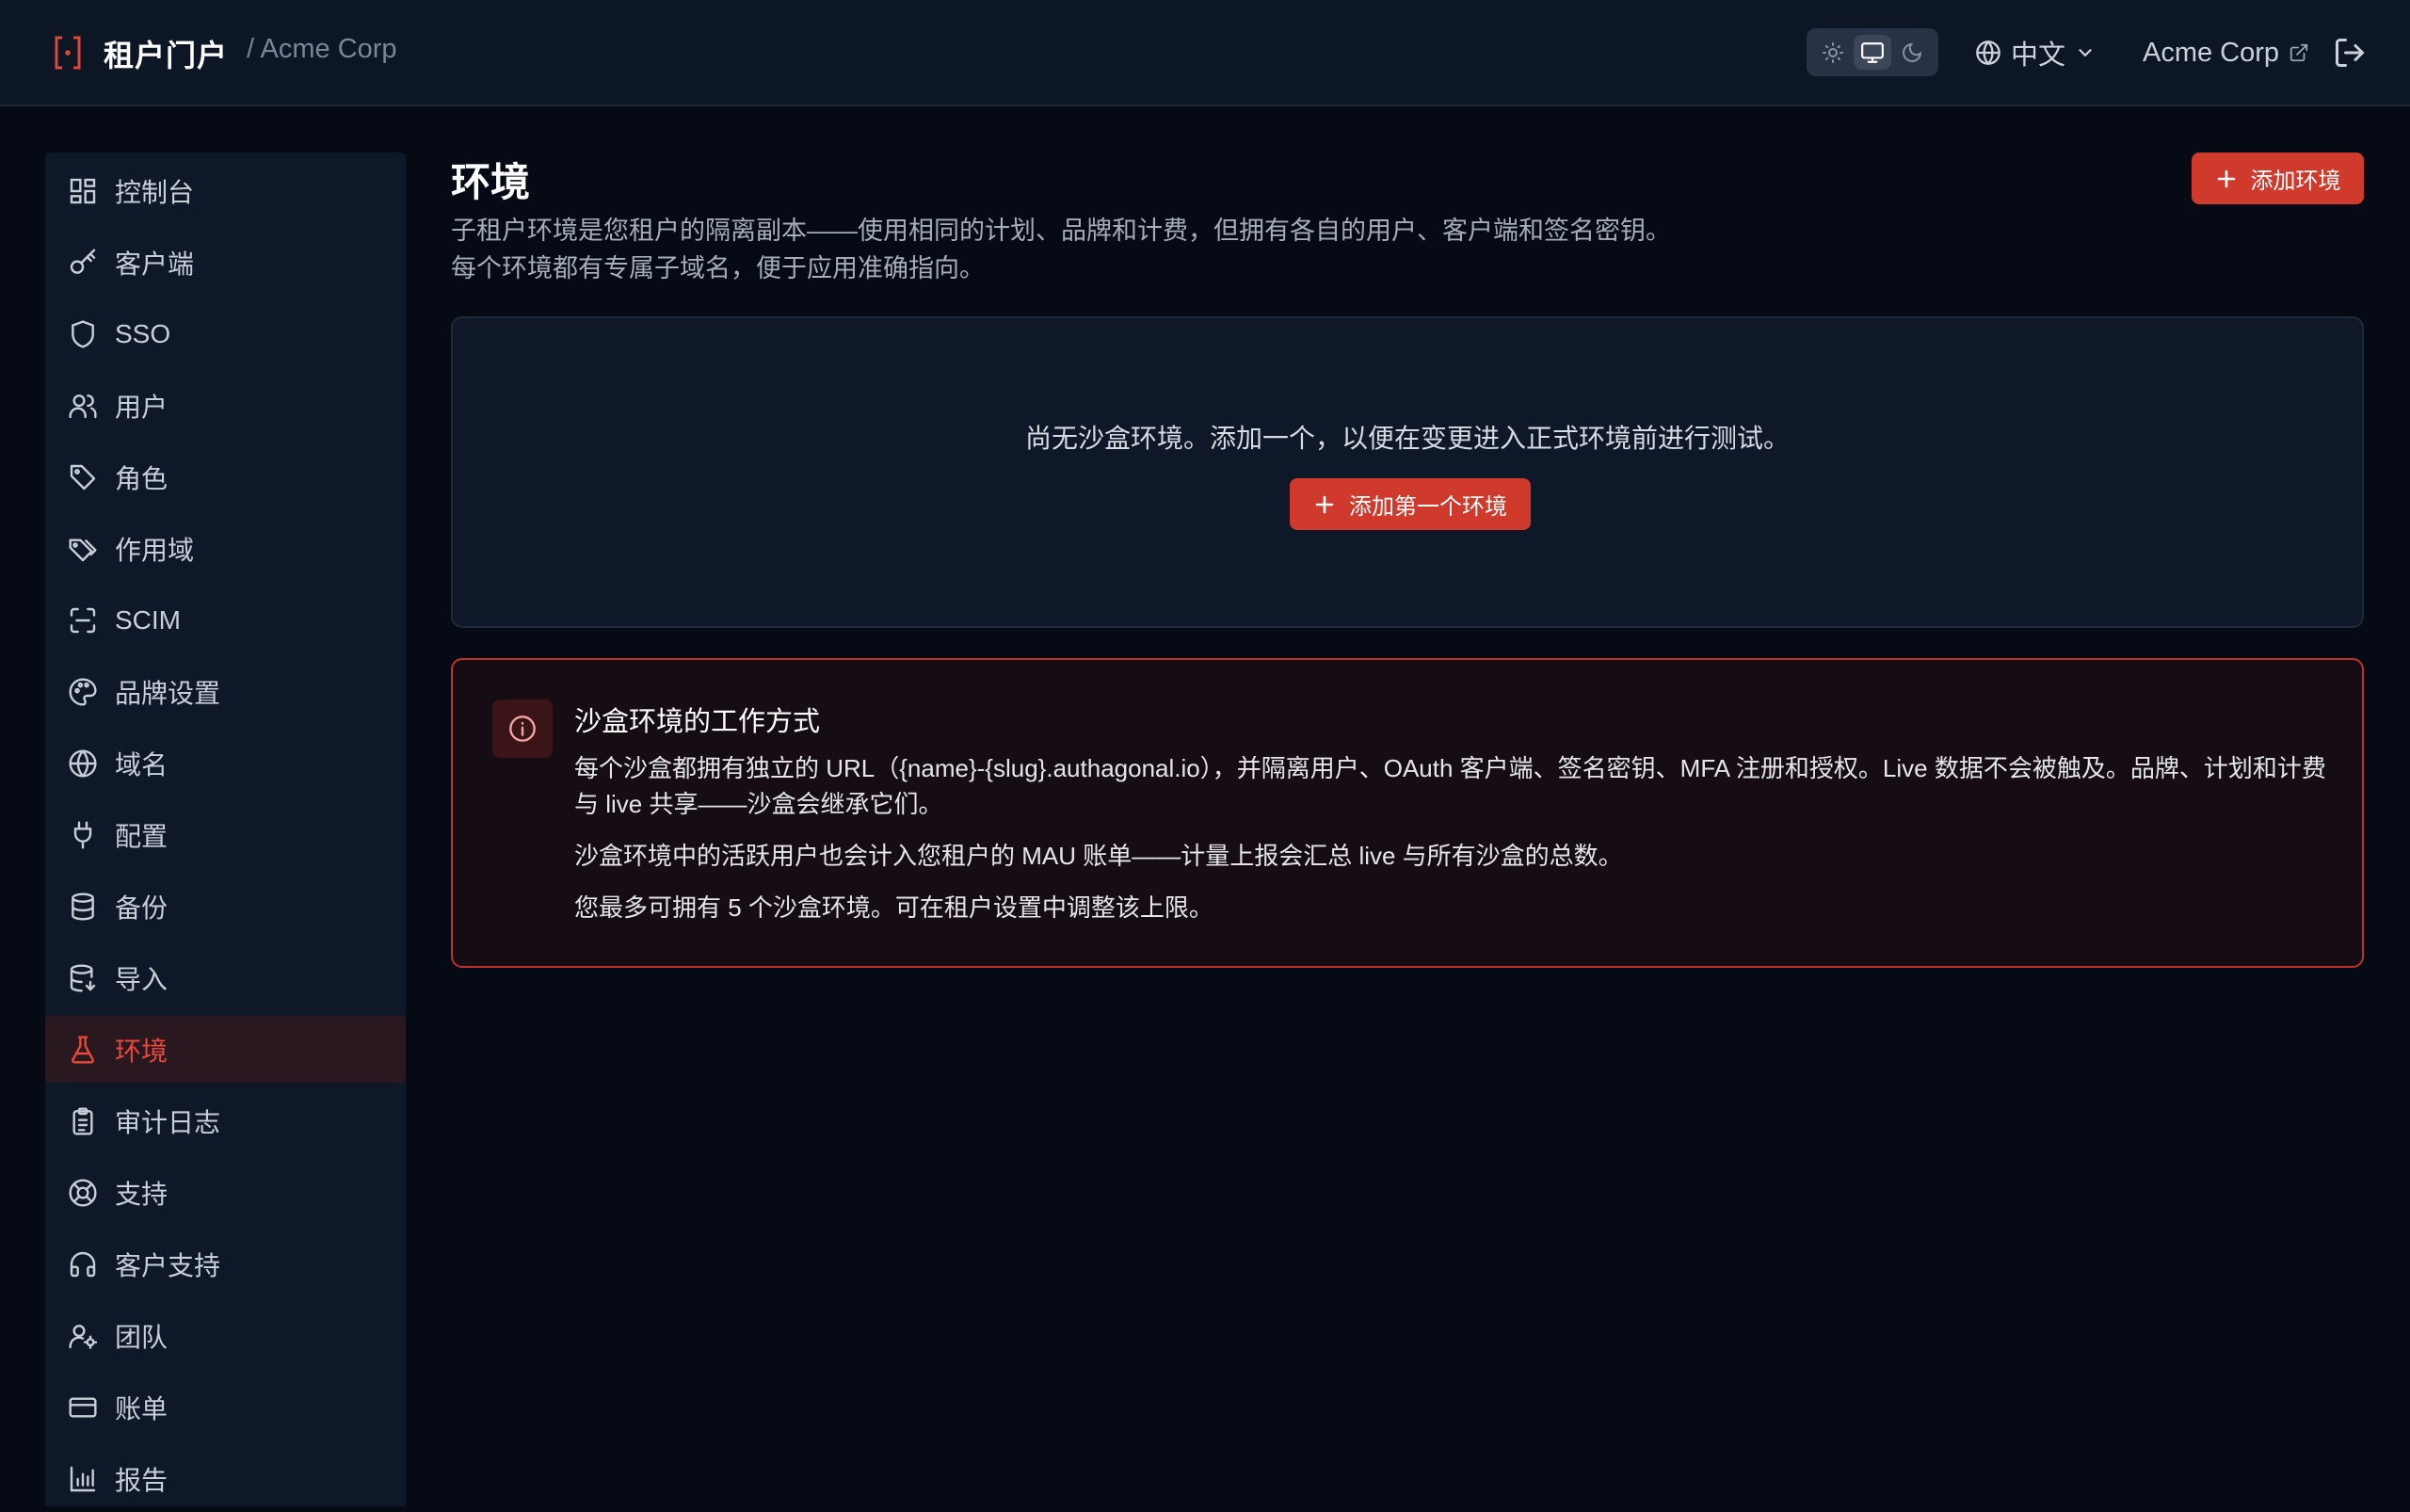 The height and width of the screenshot is (1512, 2410). I want to click on tenant-link: Acme Corp, so click(2226, 52).